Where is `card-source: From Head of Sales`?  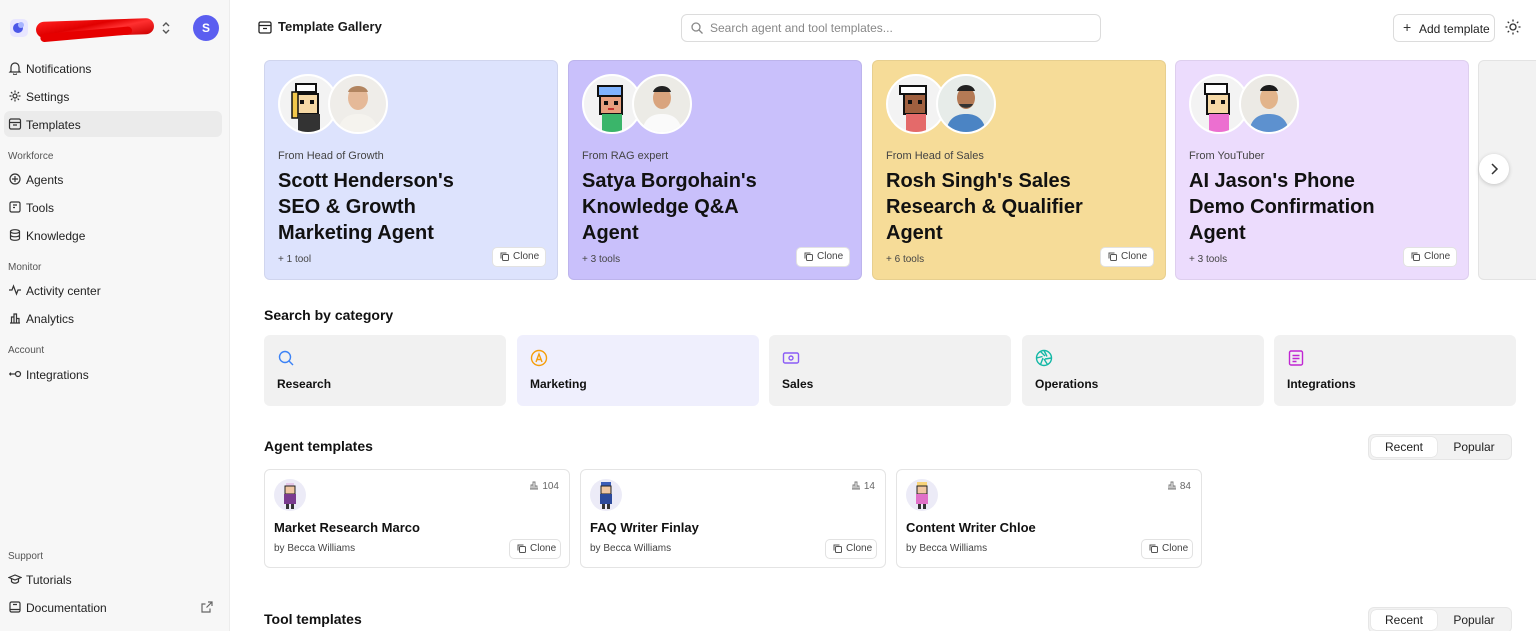
card-source: From Head of Sales is located at coordinates (935, 156).